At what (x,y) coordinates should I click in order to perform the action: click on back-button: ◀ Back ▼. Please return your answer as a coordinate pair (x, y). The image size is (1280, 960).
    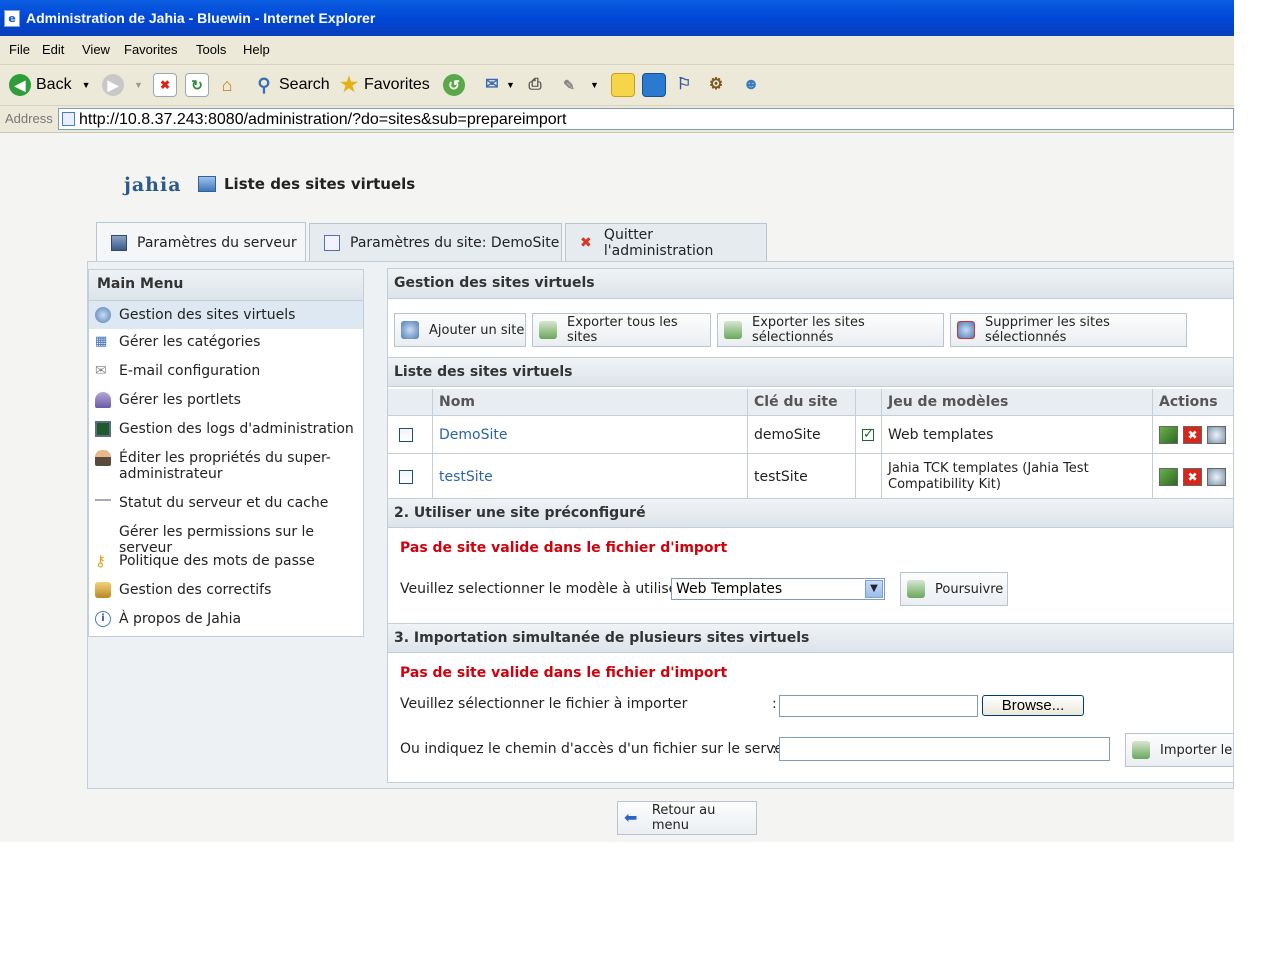
    Looking at the image, I should click on (50, 85).